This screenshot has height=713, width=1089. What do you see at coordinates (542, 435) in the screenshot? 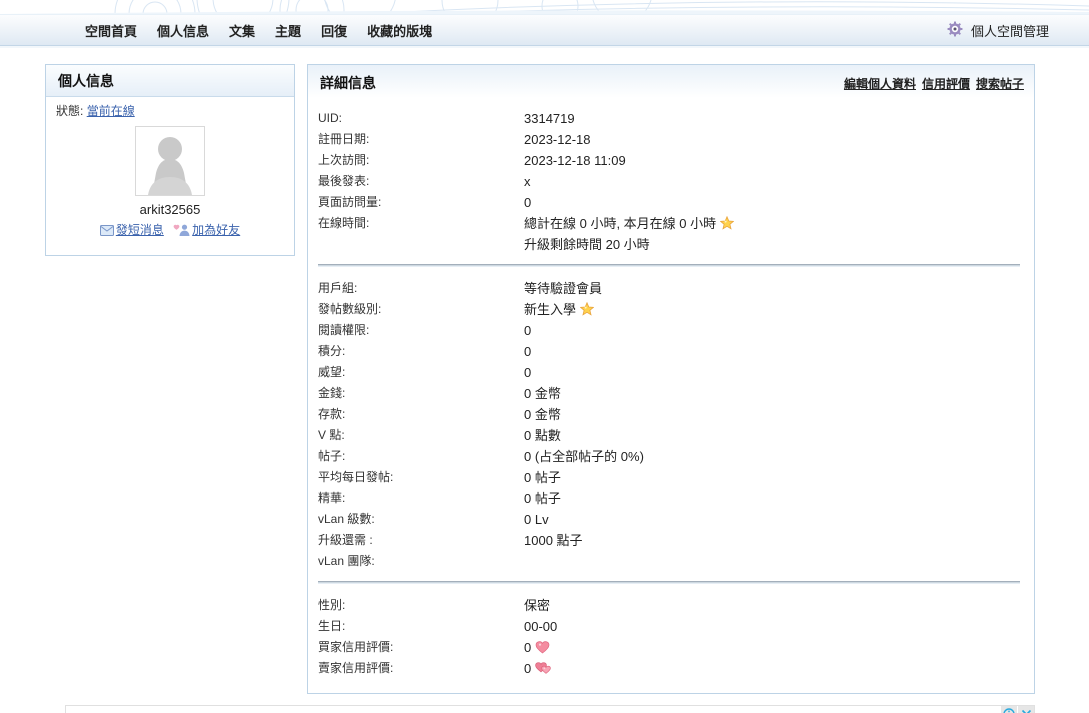
I see `detail-row-value: 0 點數` at bounding box center [542, 435].